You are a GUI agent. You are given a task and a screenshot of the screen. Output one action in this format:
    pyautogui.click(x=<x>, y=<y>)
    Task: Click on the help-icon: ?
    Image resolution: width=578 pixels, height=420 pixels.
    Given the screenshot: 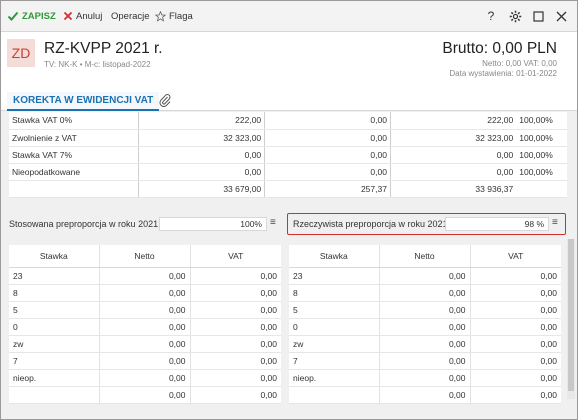 What is the action you would take?
    pyautogui.click(x=491, y=16)
    